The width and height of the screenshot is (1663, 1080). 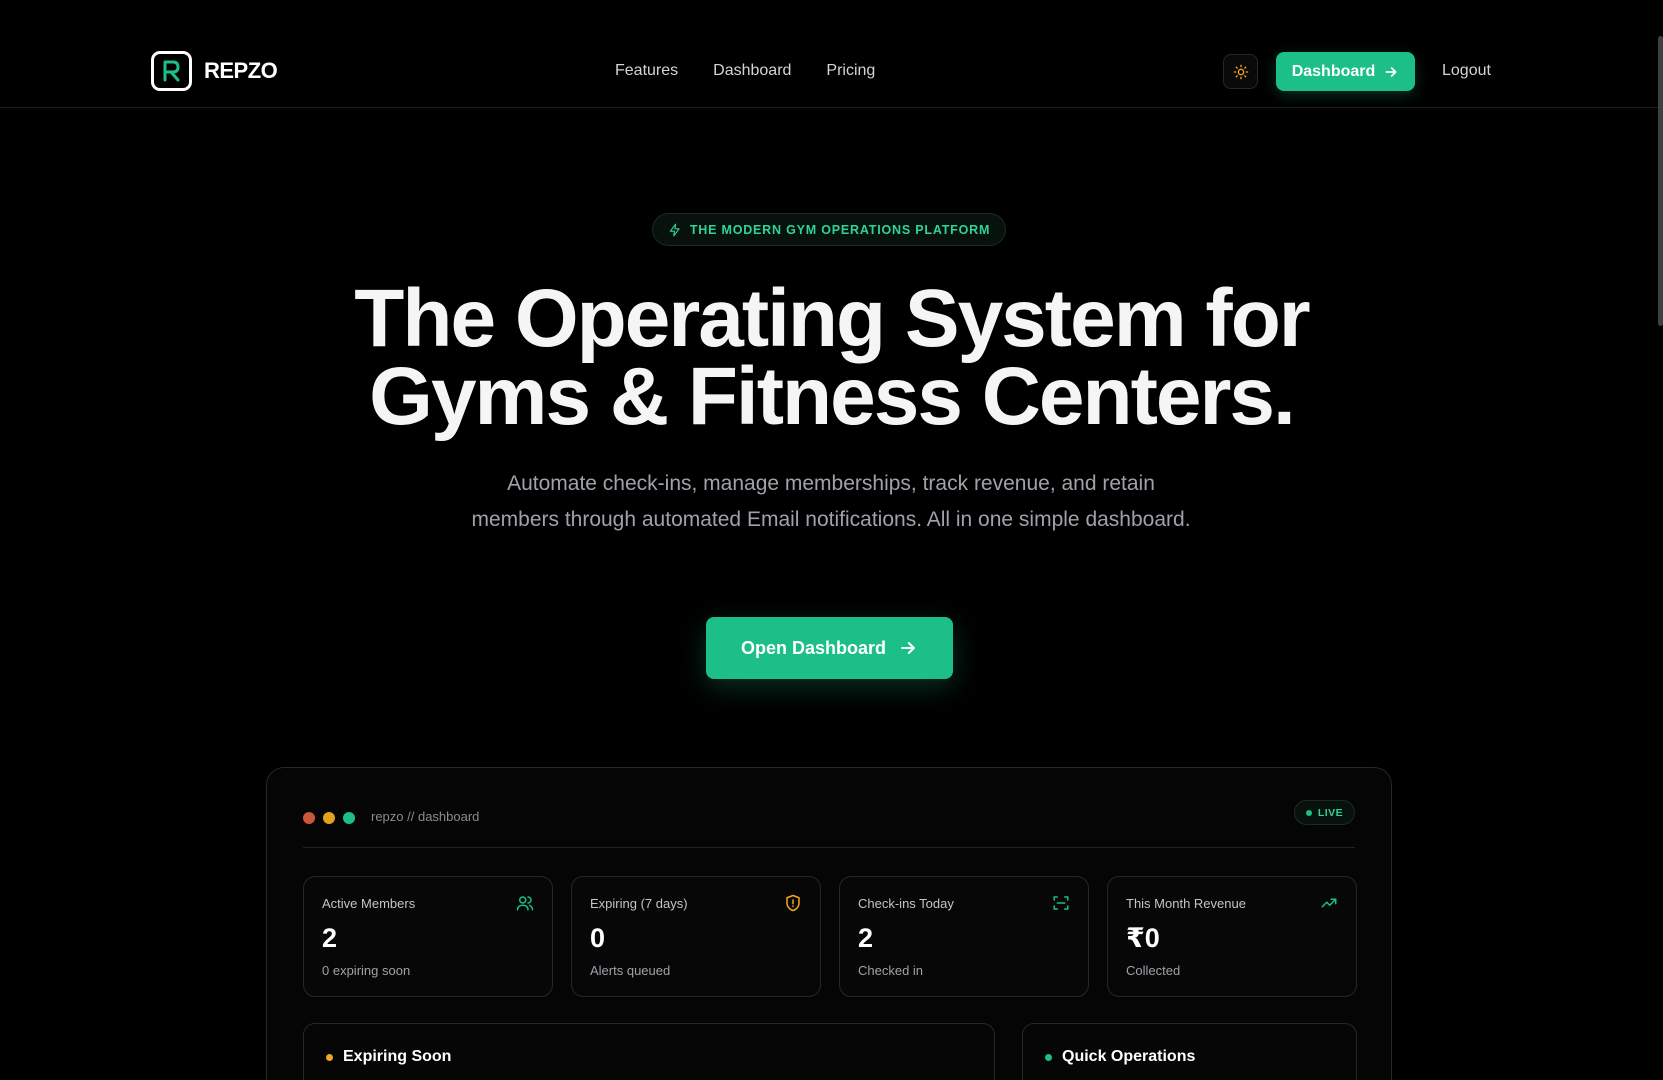 What do you see at coordinates (428, 936) in the screenshot?
I see `stat-card-active-members: Active Members 2 0 expiring soon` at bounding box center [428, 936].